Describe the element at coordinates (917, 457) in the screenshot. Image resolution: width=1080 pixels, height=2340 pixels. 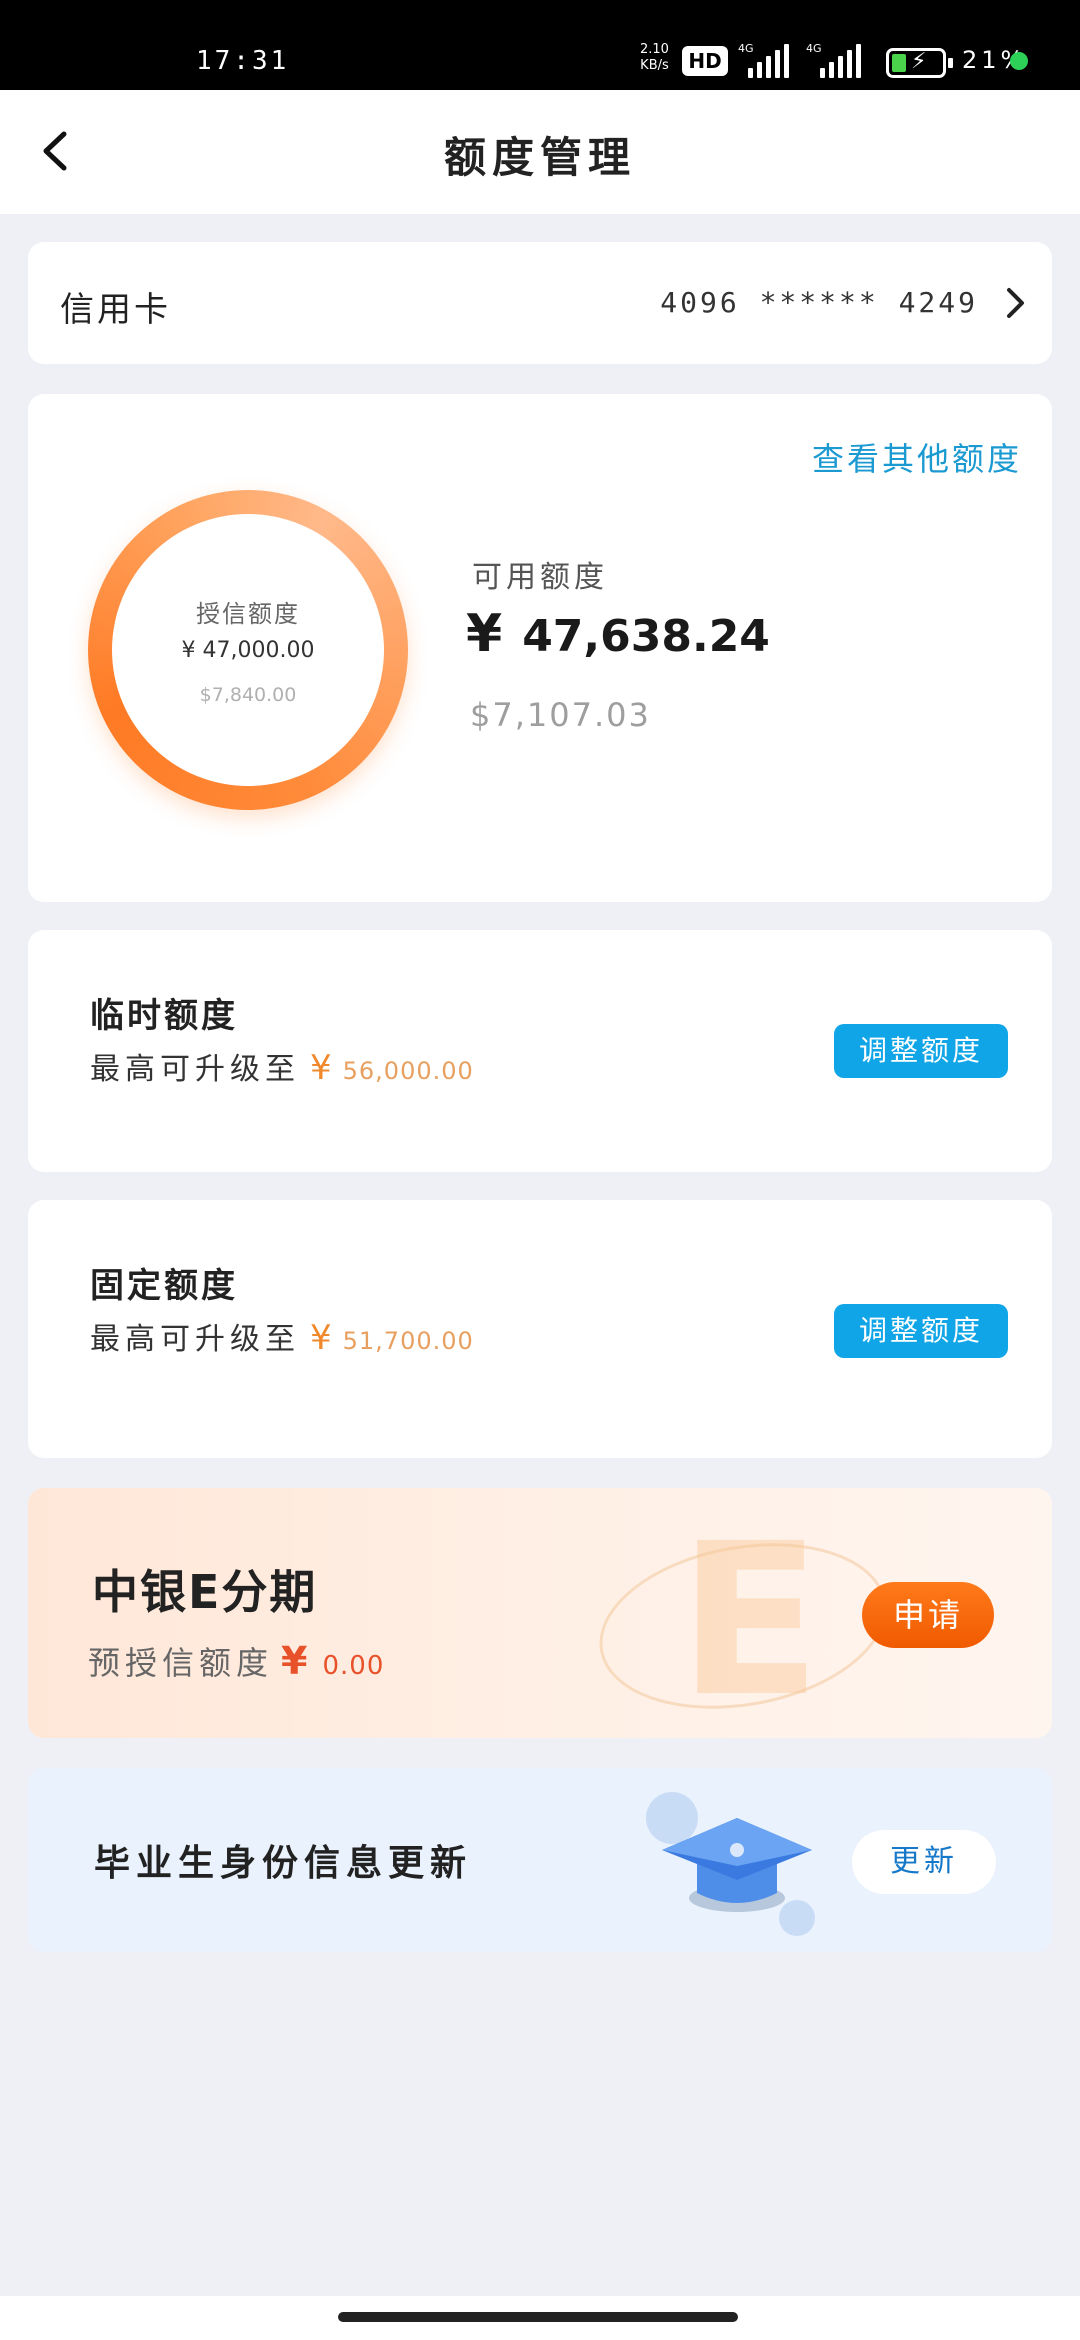
I see `view-other-limits-link: 查看其他额度` at that location.